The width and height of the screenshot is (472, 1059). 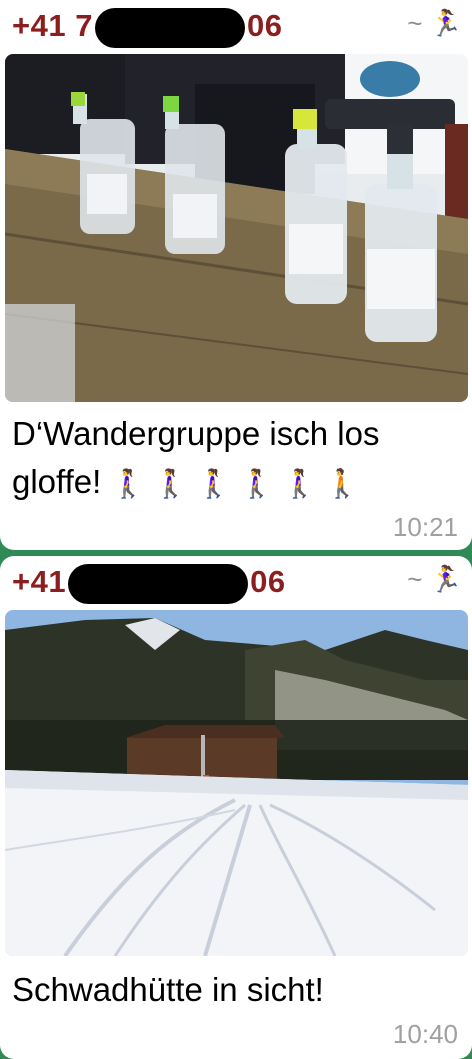 I want to click on message-text: Schwadhütte in sicht!, so click(x=236, y=990).